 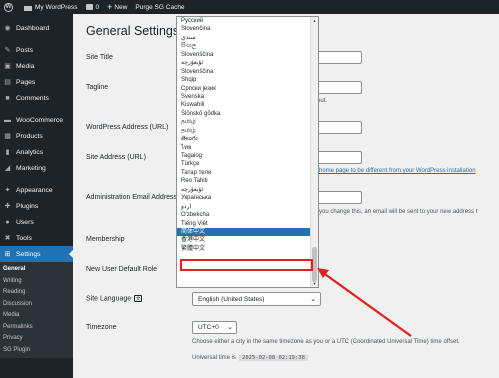 I want to click on sidebar-item-tools: ✖ Tools, so click(x=36, y=238).